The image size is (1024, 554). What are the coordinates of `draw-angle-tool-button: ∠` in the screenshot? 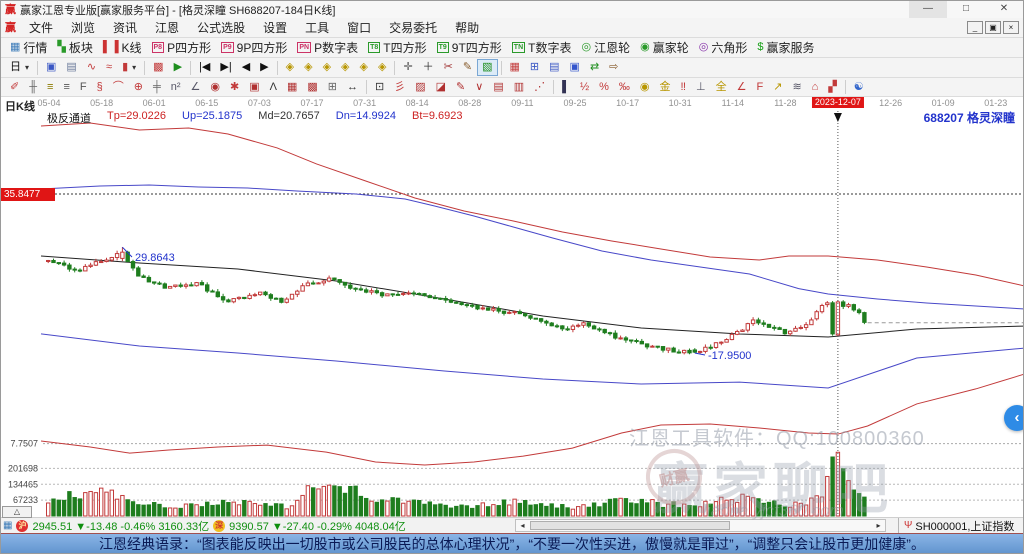 It's located at (196, 87).